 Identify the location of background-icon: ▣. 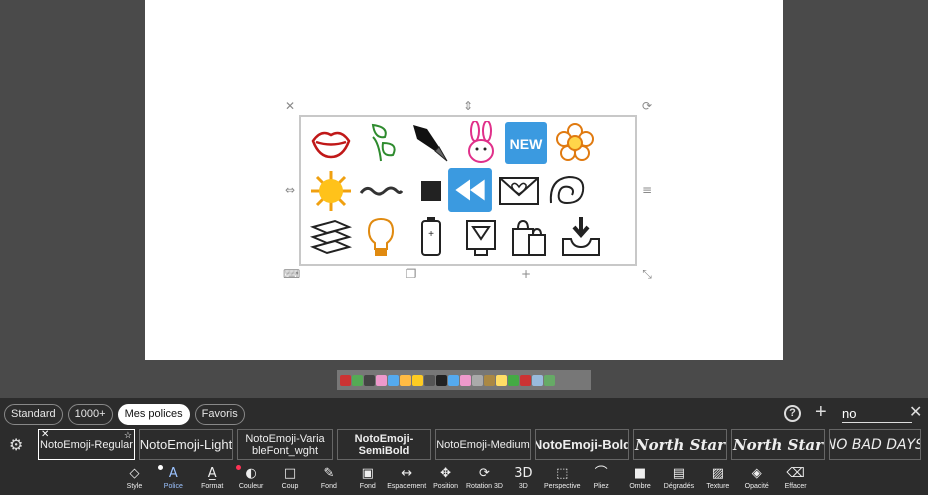
(367, 473).